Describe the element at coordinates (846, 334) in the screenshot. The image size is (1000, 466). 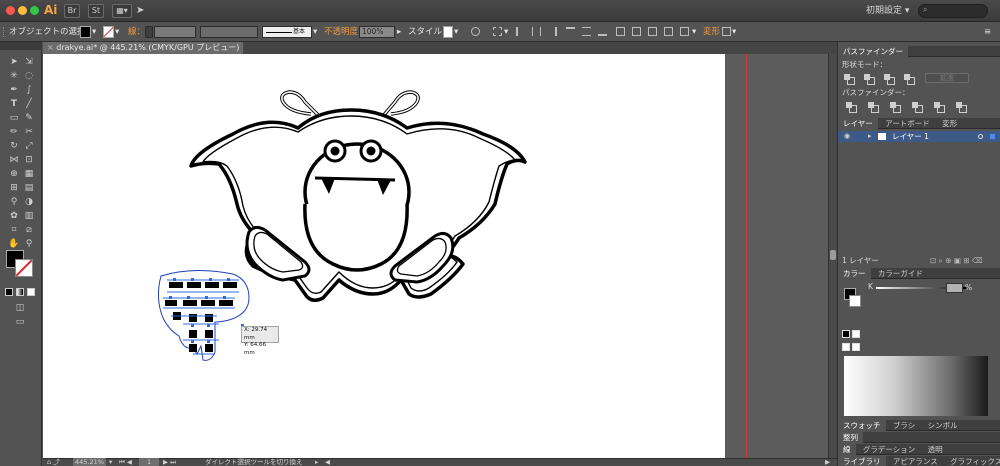
I see `black-swatch` at that location.